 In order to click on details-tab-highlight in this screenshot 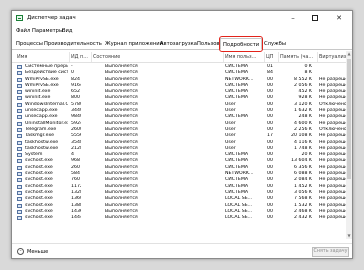, I will do `click(241, 44)`.